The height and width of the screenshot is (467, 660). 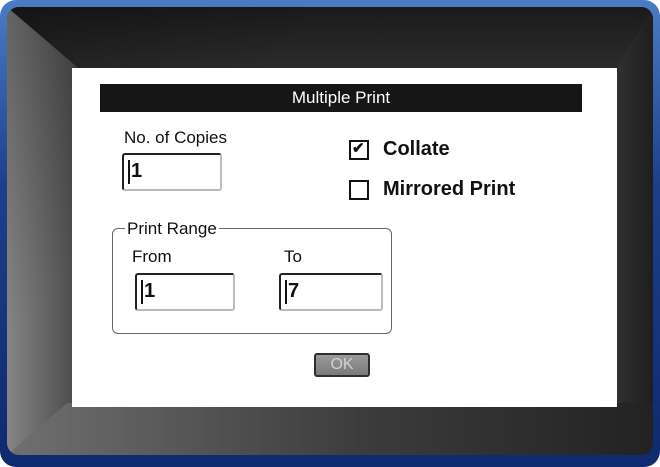 I want to click on mirrored-print-checkbox, so click(x=359, y=189).